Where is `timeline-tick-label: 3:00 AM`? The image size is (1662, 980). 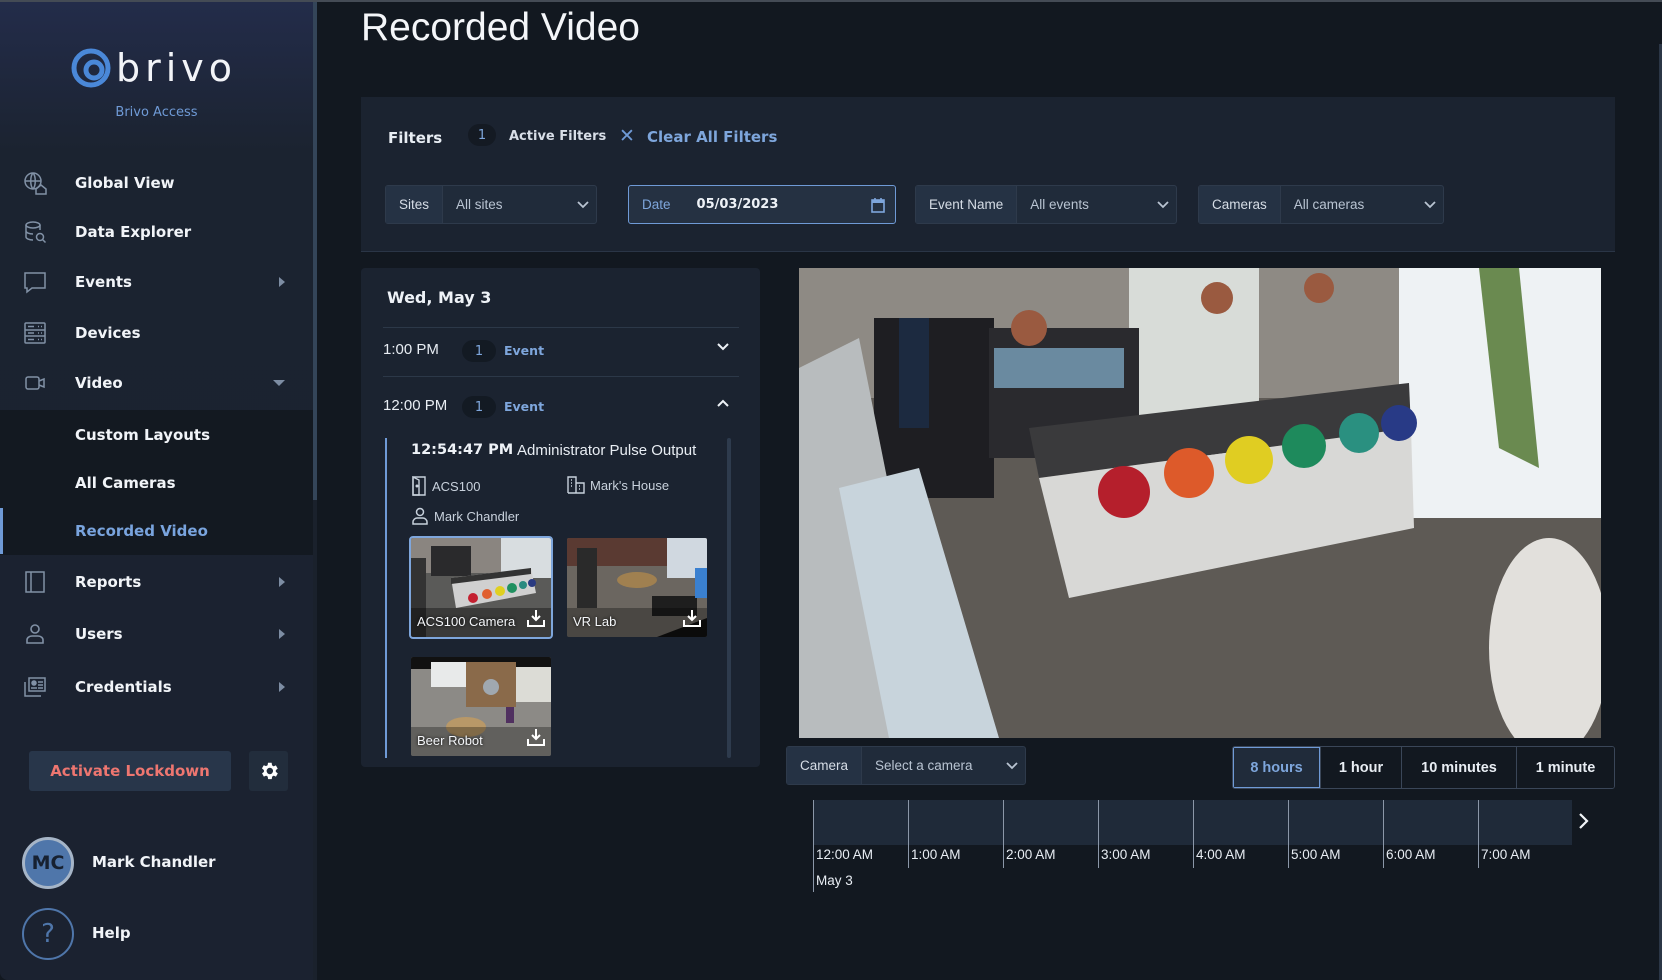 timeline-tick-label: 3:00 AM is located at coordinates (1126, 854).